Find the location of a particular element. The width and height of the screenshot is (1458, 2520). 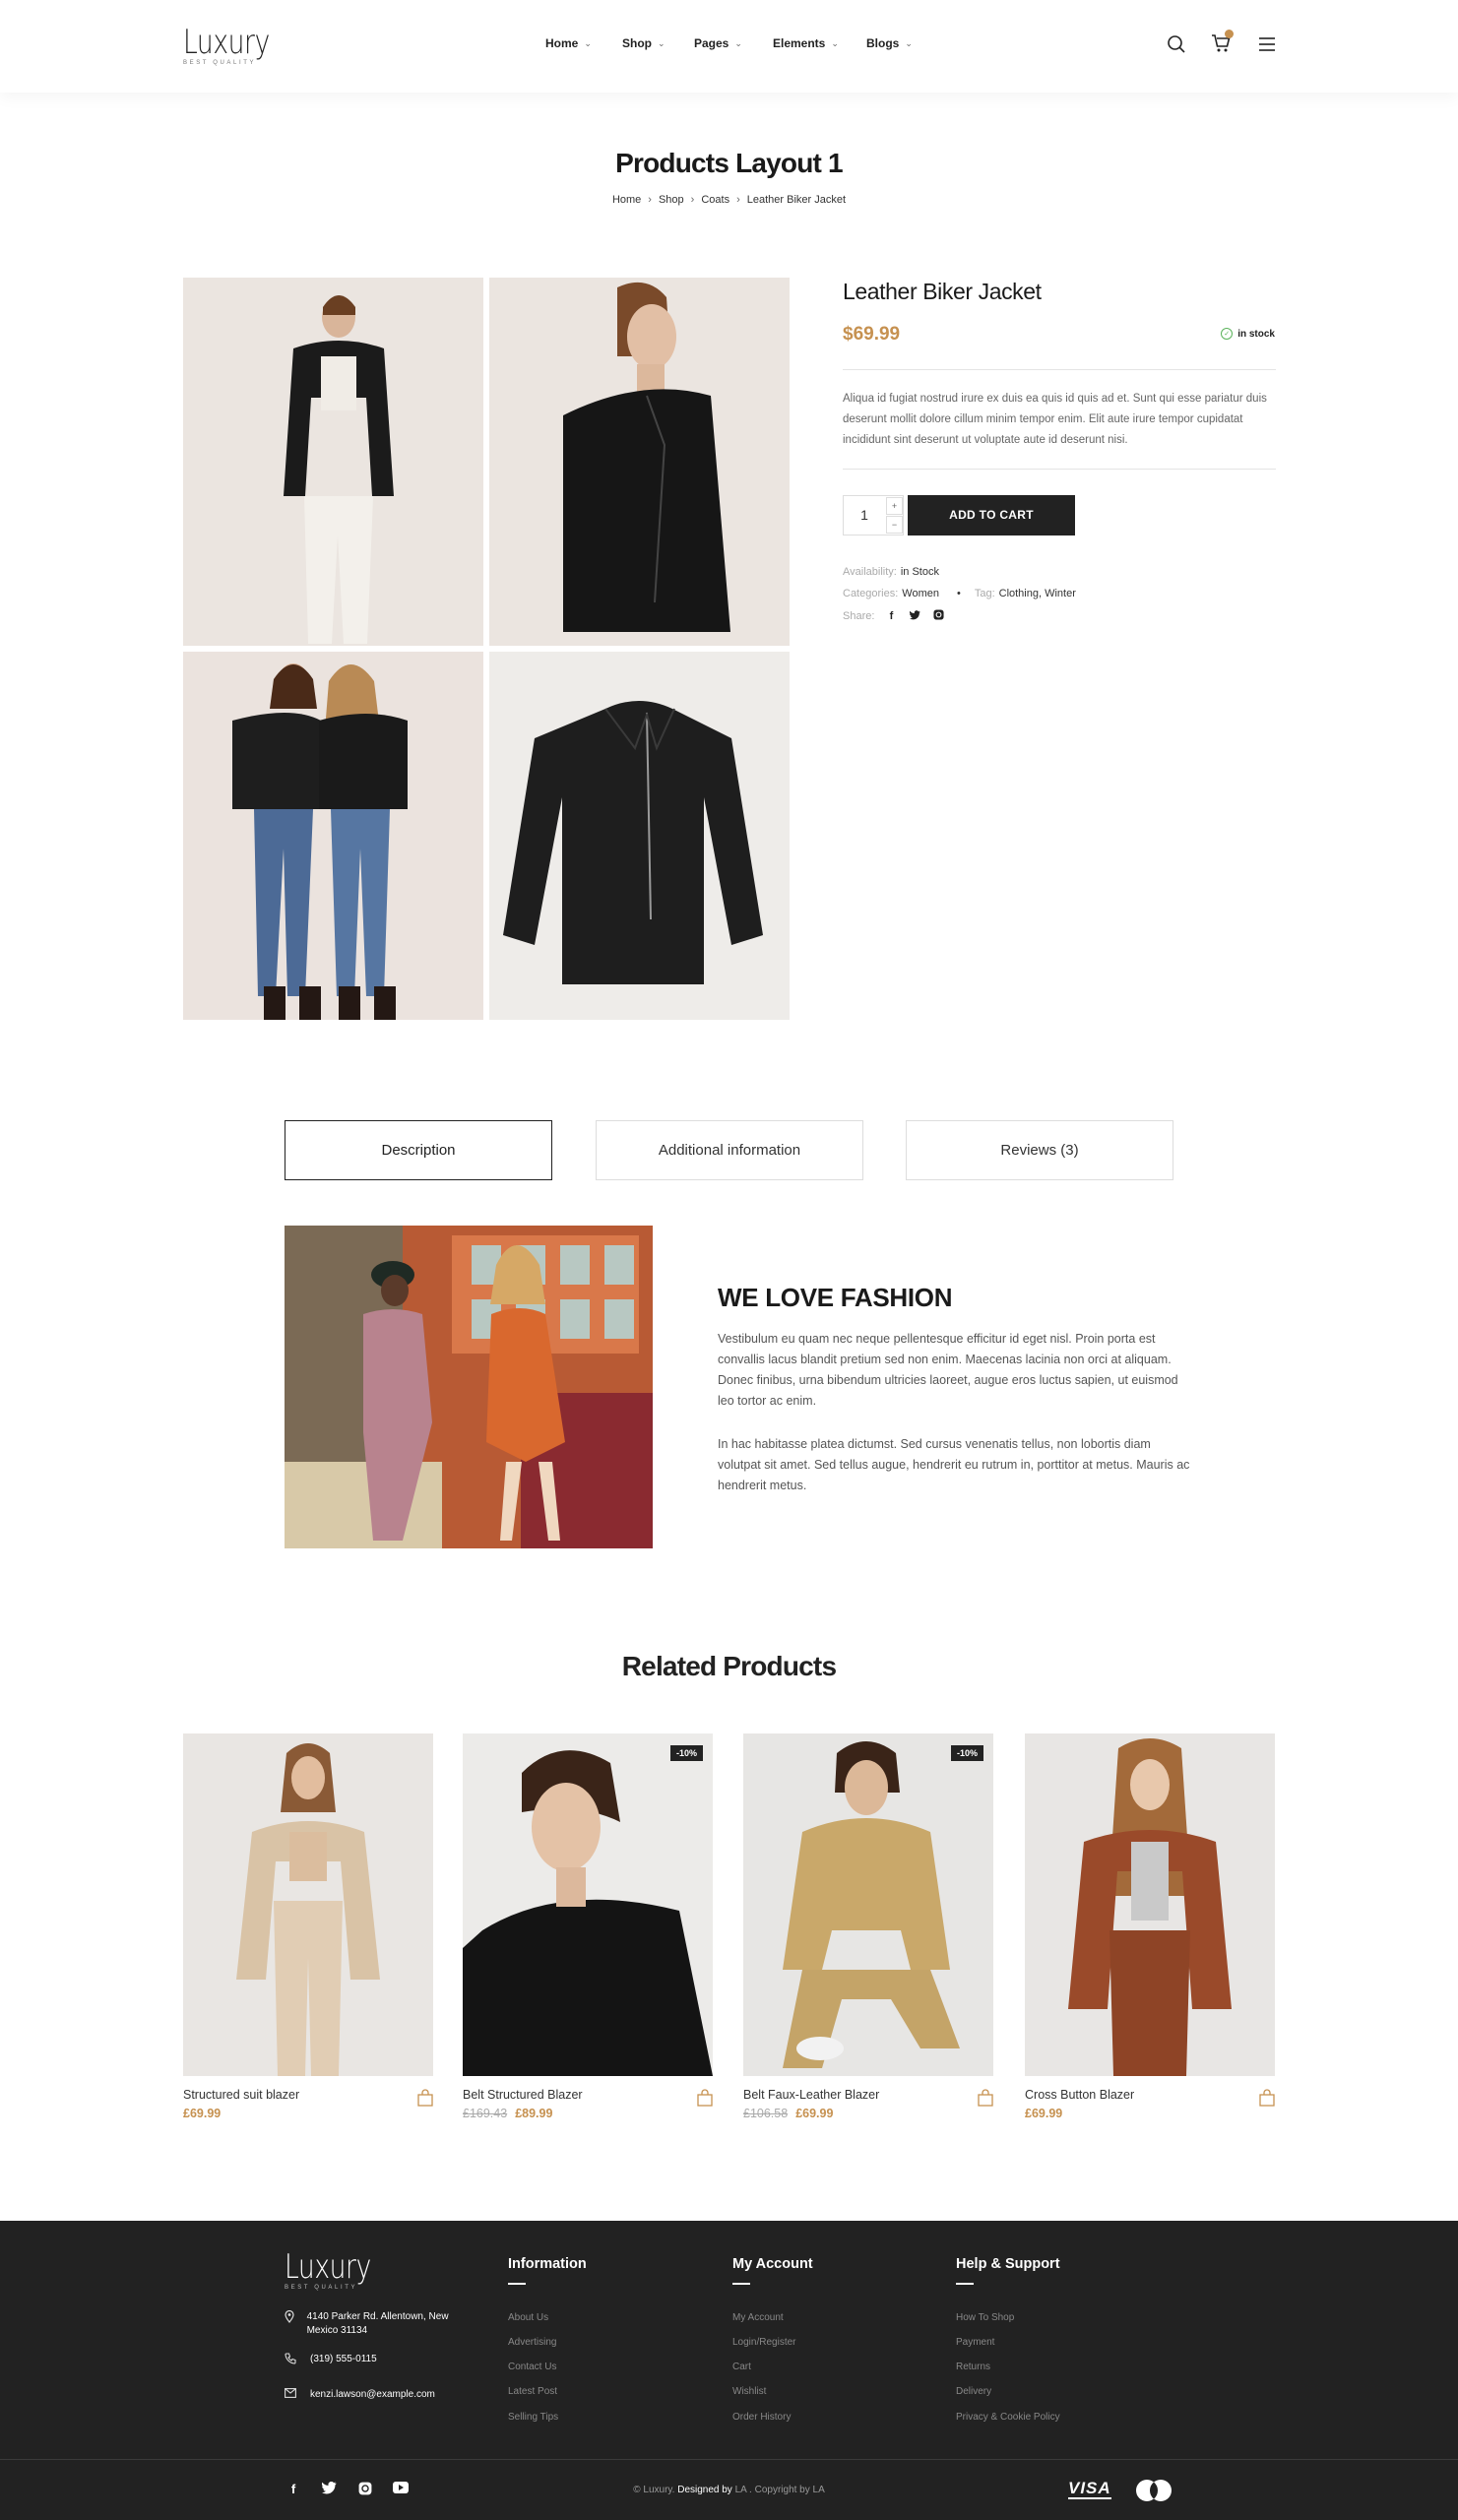

facebook-icon: f is located at coordinates (891, 616).